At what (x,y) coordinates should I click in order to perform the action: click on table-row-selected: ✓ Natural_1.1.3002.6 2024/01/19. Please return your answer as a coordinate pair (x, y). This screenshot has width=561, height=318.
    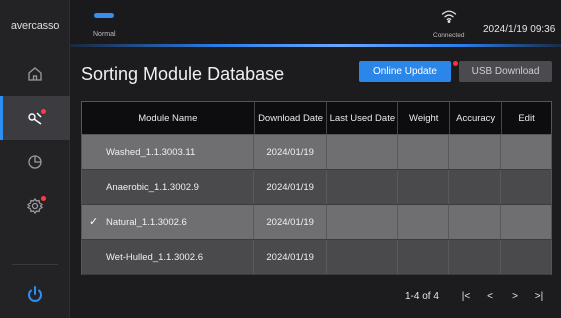
    Looking at the image, I should click on (316, 222).